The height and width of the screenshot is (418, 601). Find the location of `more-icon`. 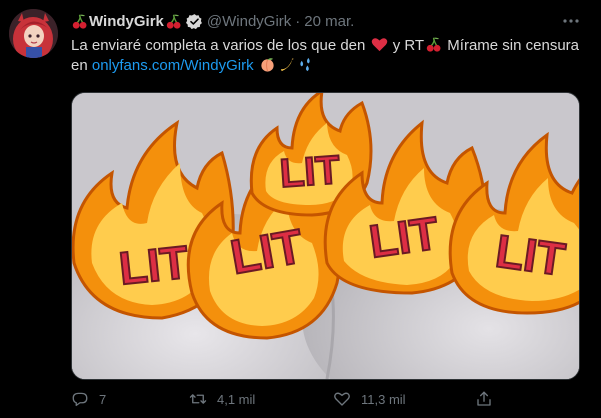

more-icon is located at coordinates (571, 21).